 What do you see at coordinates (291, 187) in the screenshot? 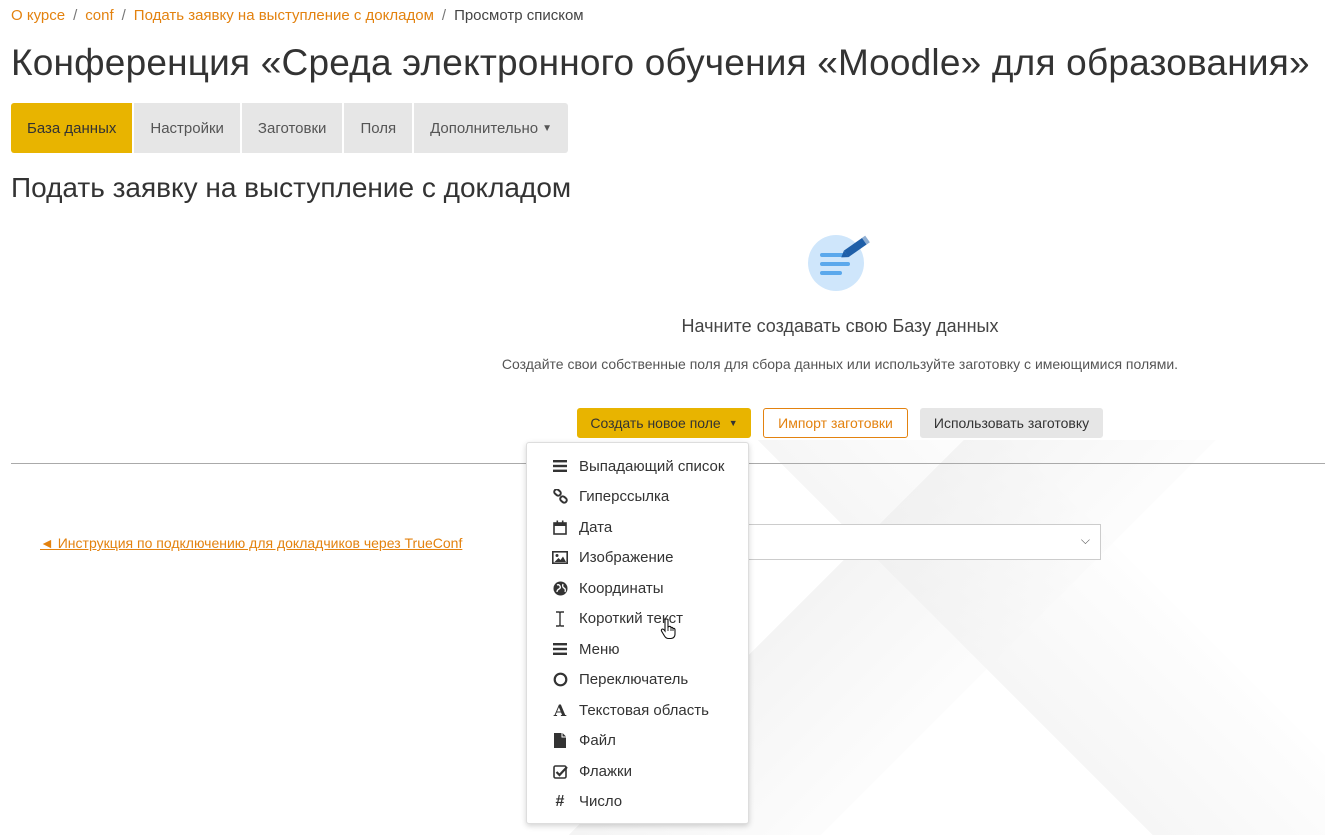
I see `section-title: Подать заявку на выступление с докладом` at bounding box center [291, 187].